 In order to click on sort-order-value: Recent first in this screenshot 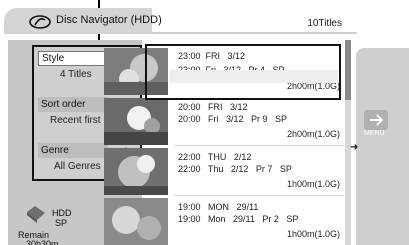, I will do `click(75, 120)`.